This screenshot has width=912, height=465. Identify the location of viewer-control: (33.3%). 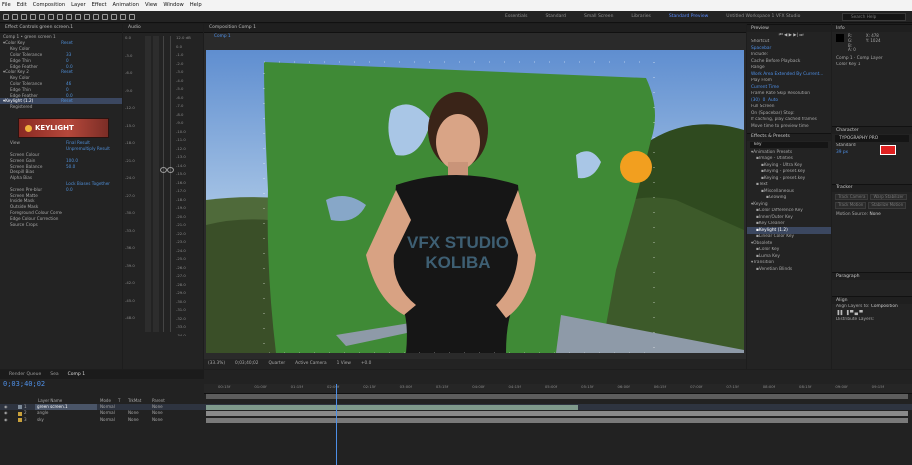
(216, 363).